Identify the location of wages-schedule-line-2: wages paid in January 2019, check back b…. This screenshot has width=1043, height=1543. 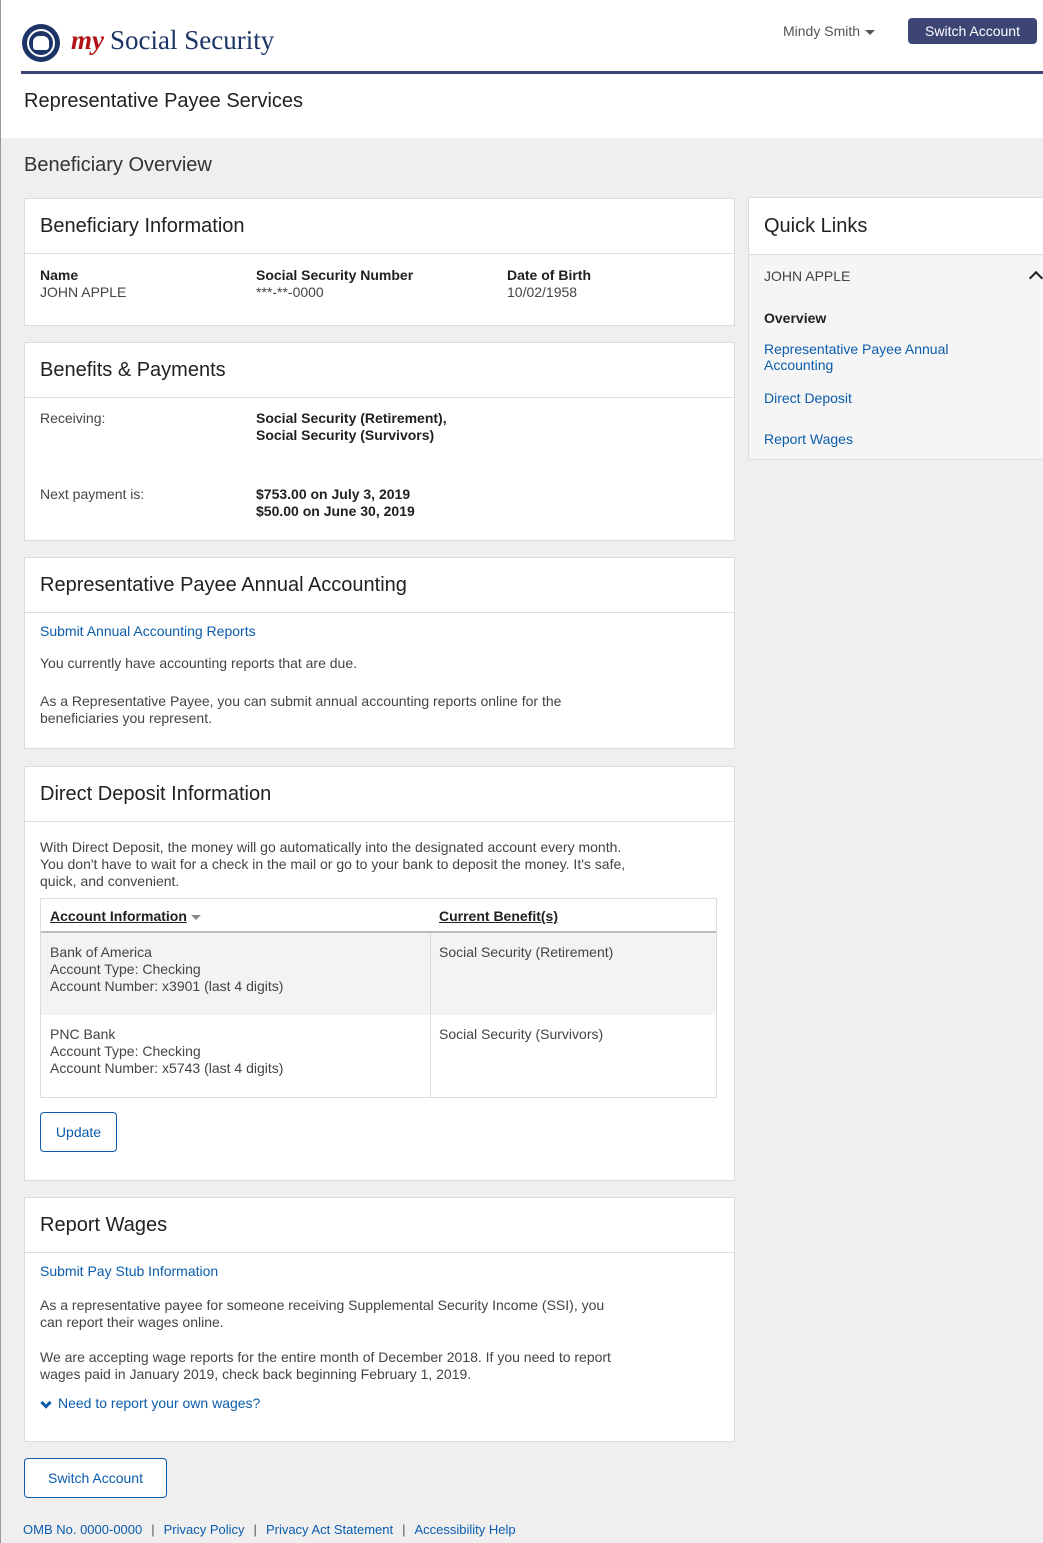
(256, 1374).